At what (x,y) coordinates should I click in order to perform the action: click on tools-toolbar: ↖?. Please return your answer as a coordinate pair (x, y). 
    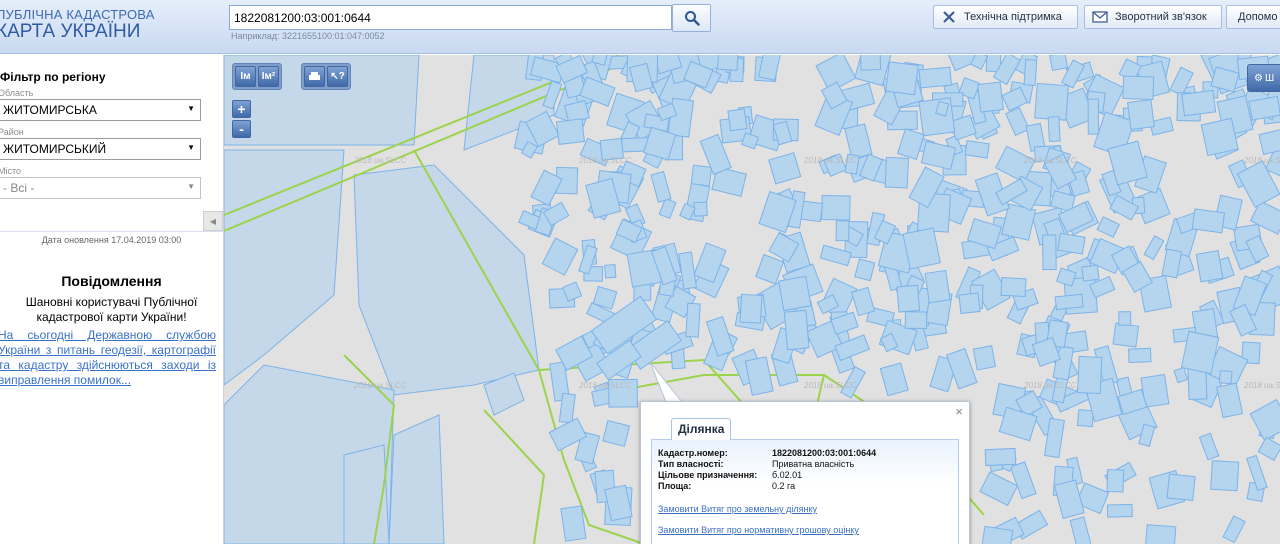
    Looking at the image, I should click on (326, 76).